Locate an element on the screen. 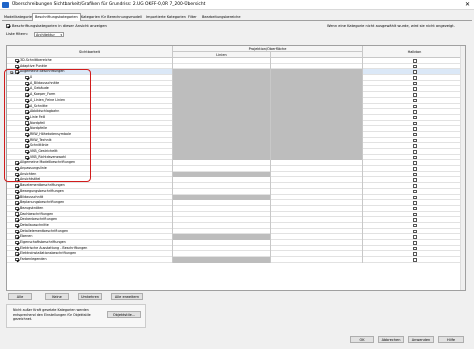 The image size is (474, 349). lines-override-cell is located at coordinates (222, 260).